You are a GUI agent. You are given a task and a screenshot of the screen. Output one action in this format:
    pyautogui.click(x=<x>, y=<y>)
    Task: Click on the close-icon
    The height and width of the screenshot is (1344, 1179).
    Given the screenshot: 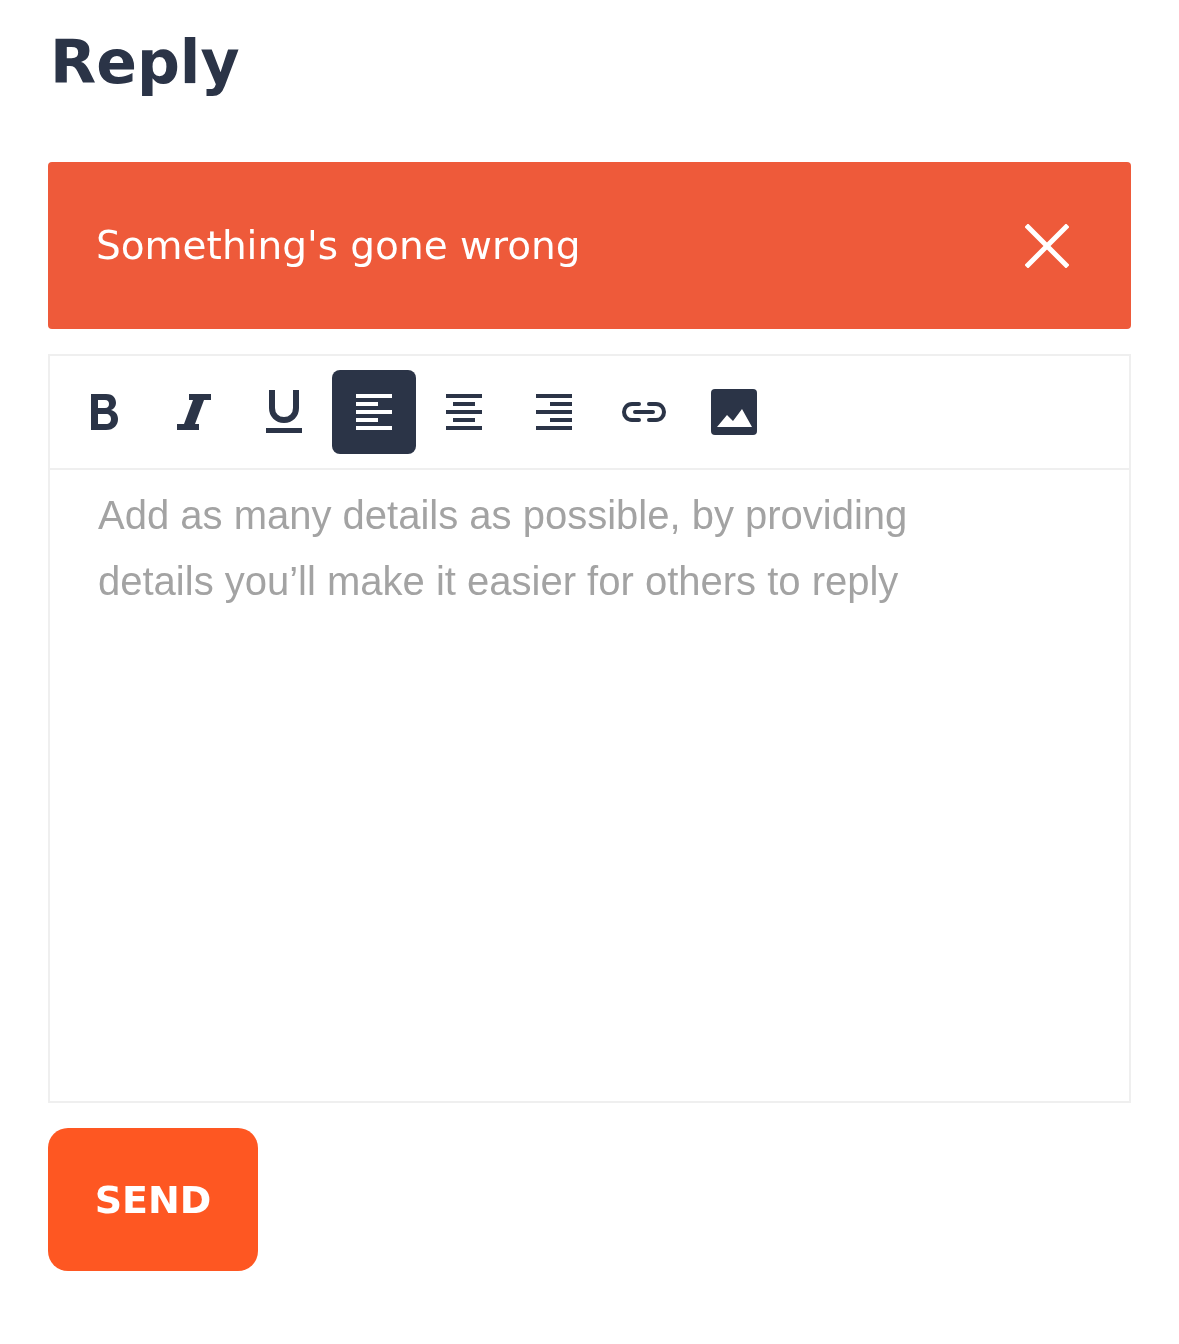 What is the action you would take?
    pyautogui.click(x=1047, y=245)
    